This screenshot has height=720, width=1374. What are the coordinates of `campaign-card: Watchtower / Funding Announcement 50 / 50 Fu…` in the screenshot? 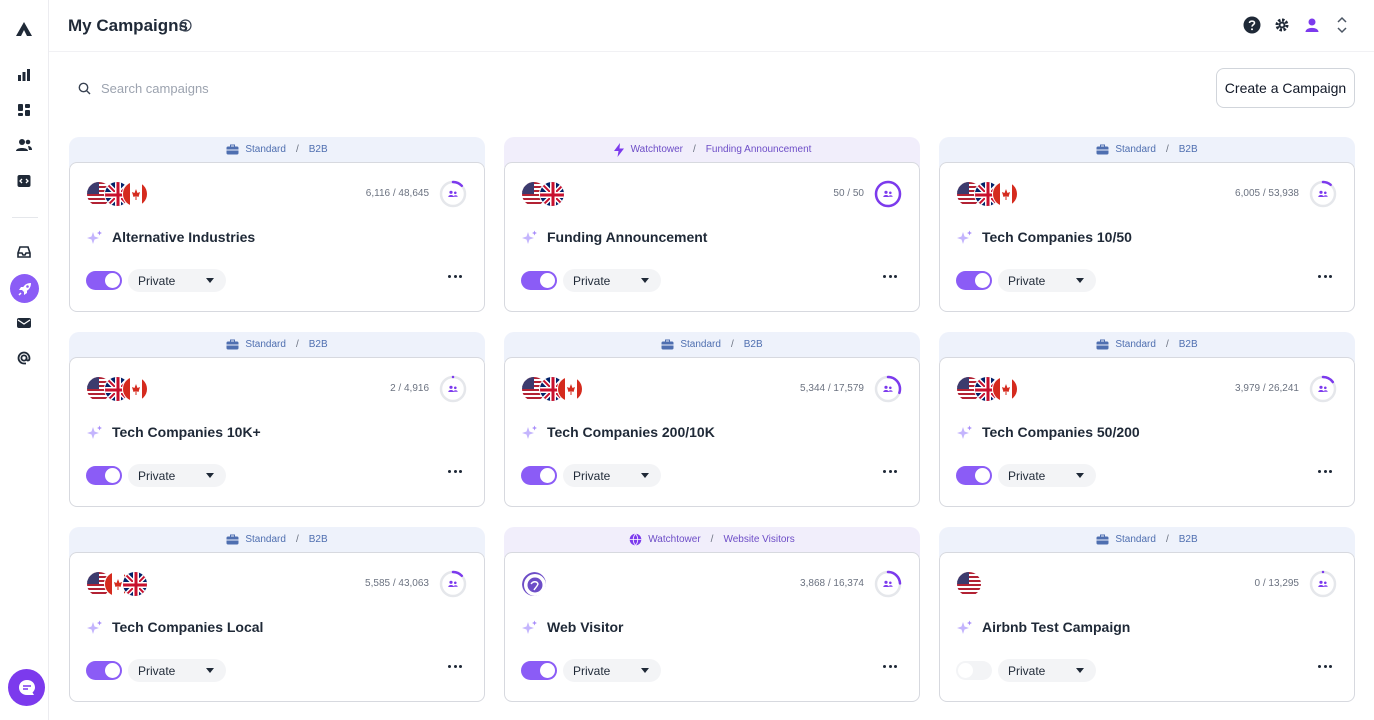 It's located at (712, 225).